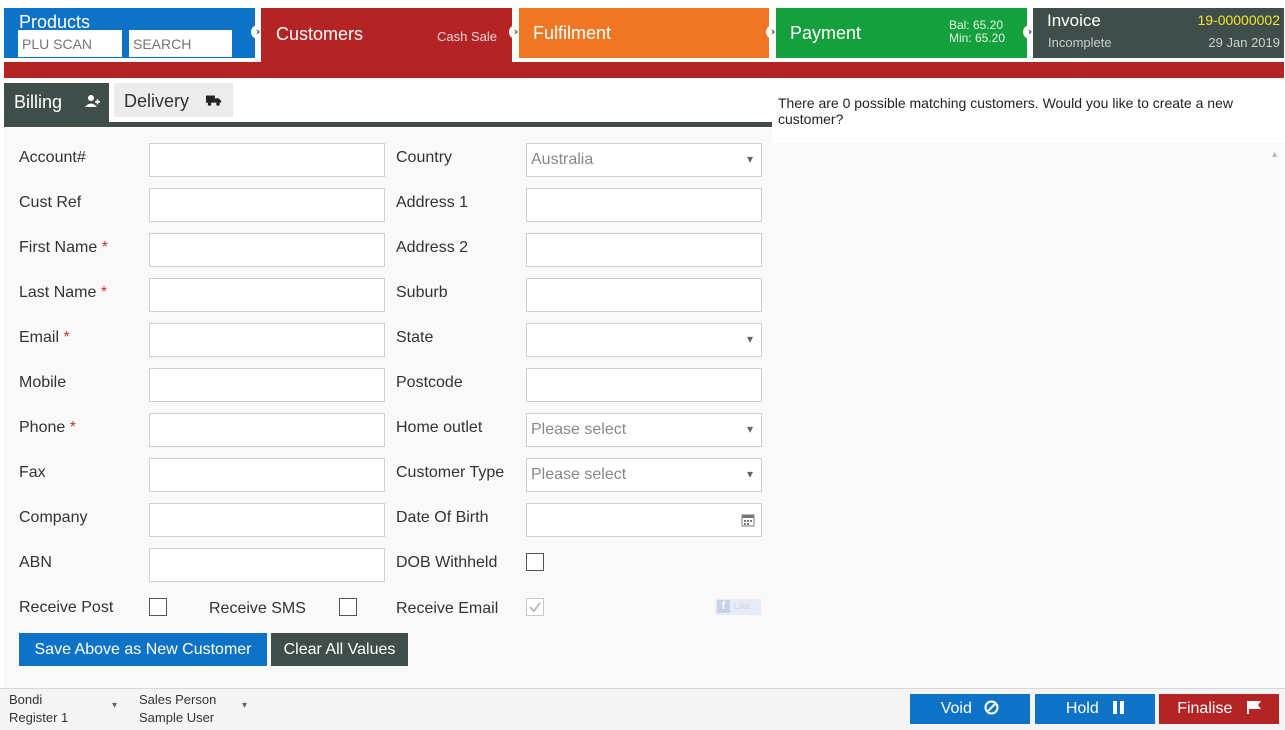 The image size is (1285, 730). I want to click on fax-input, so click(267, 475).